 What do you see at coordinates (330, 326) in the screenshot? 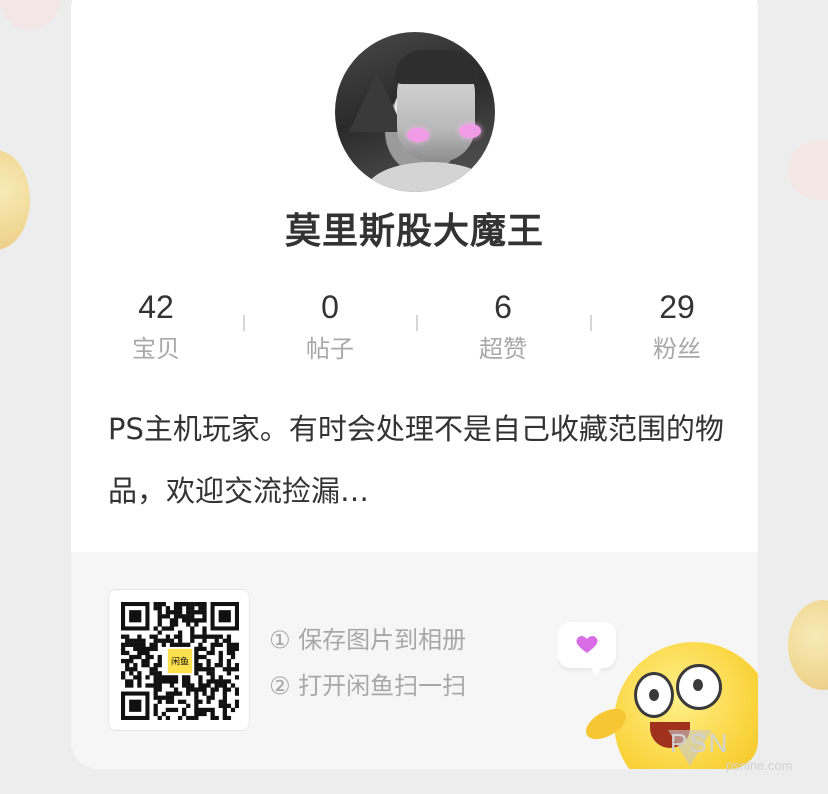
I see `stat-posts: 0 帖子` at bounding box center [330, 326].